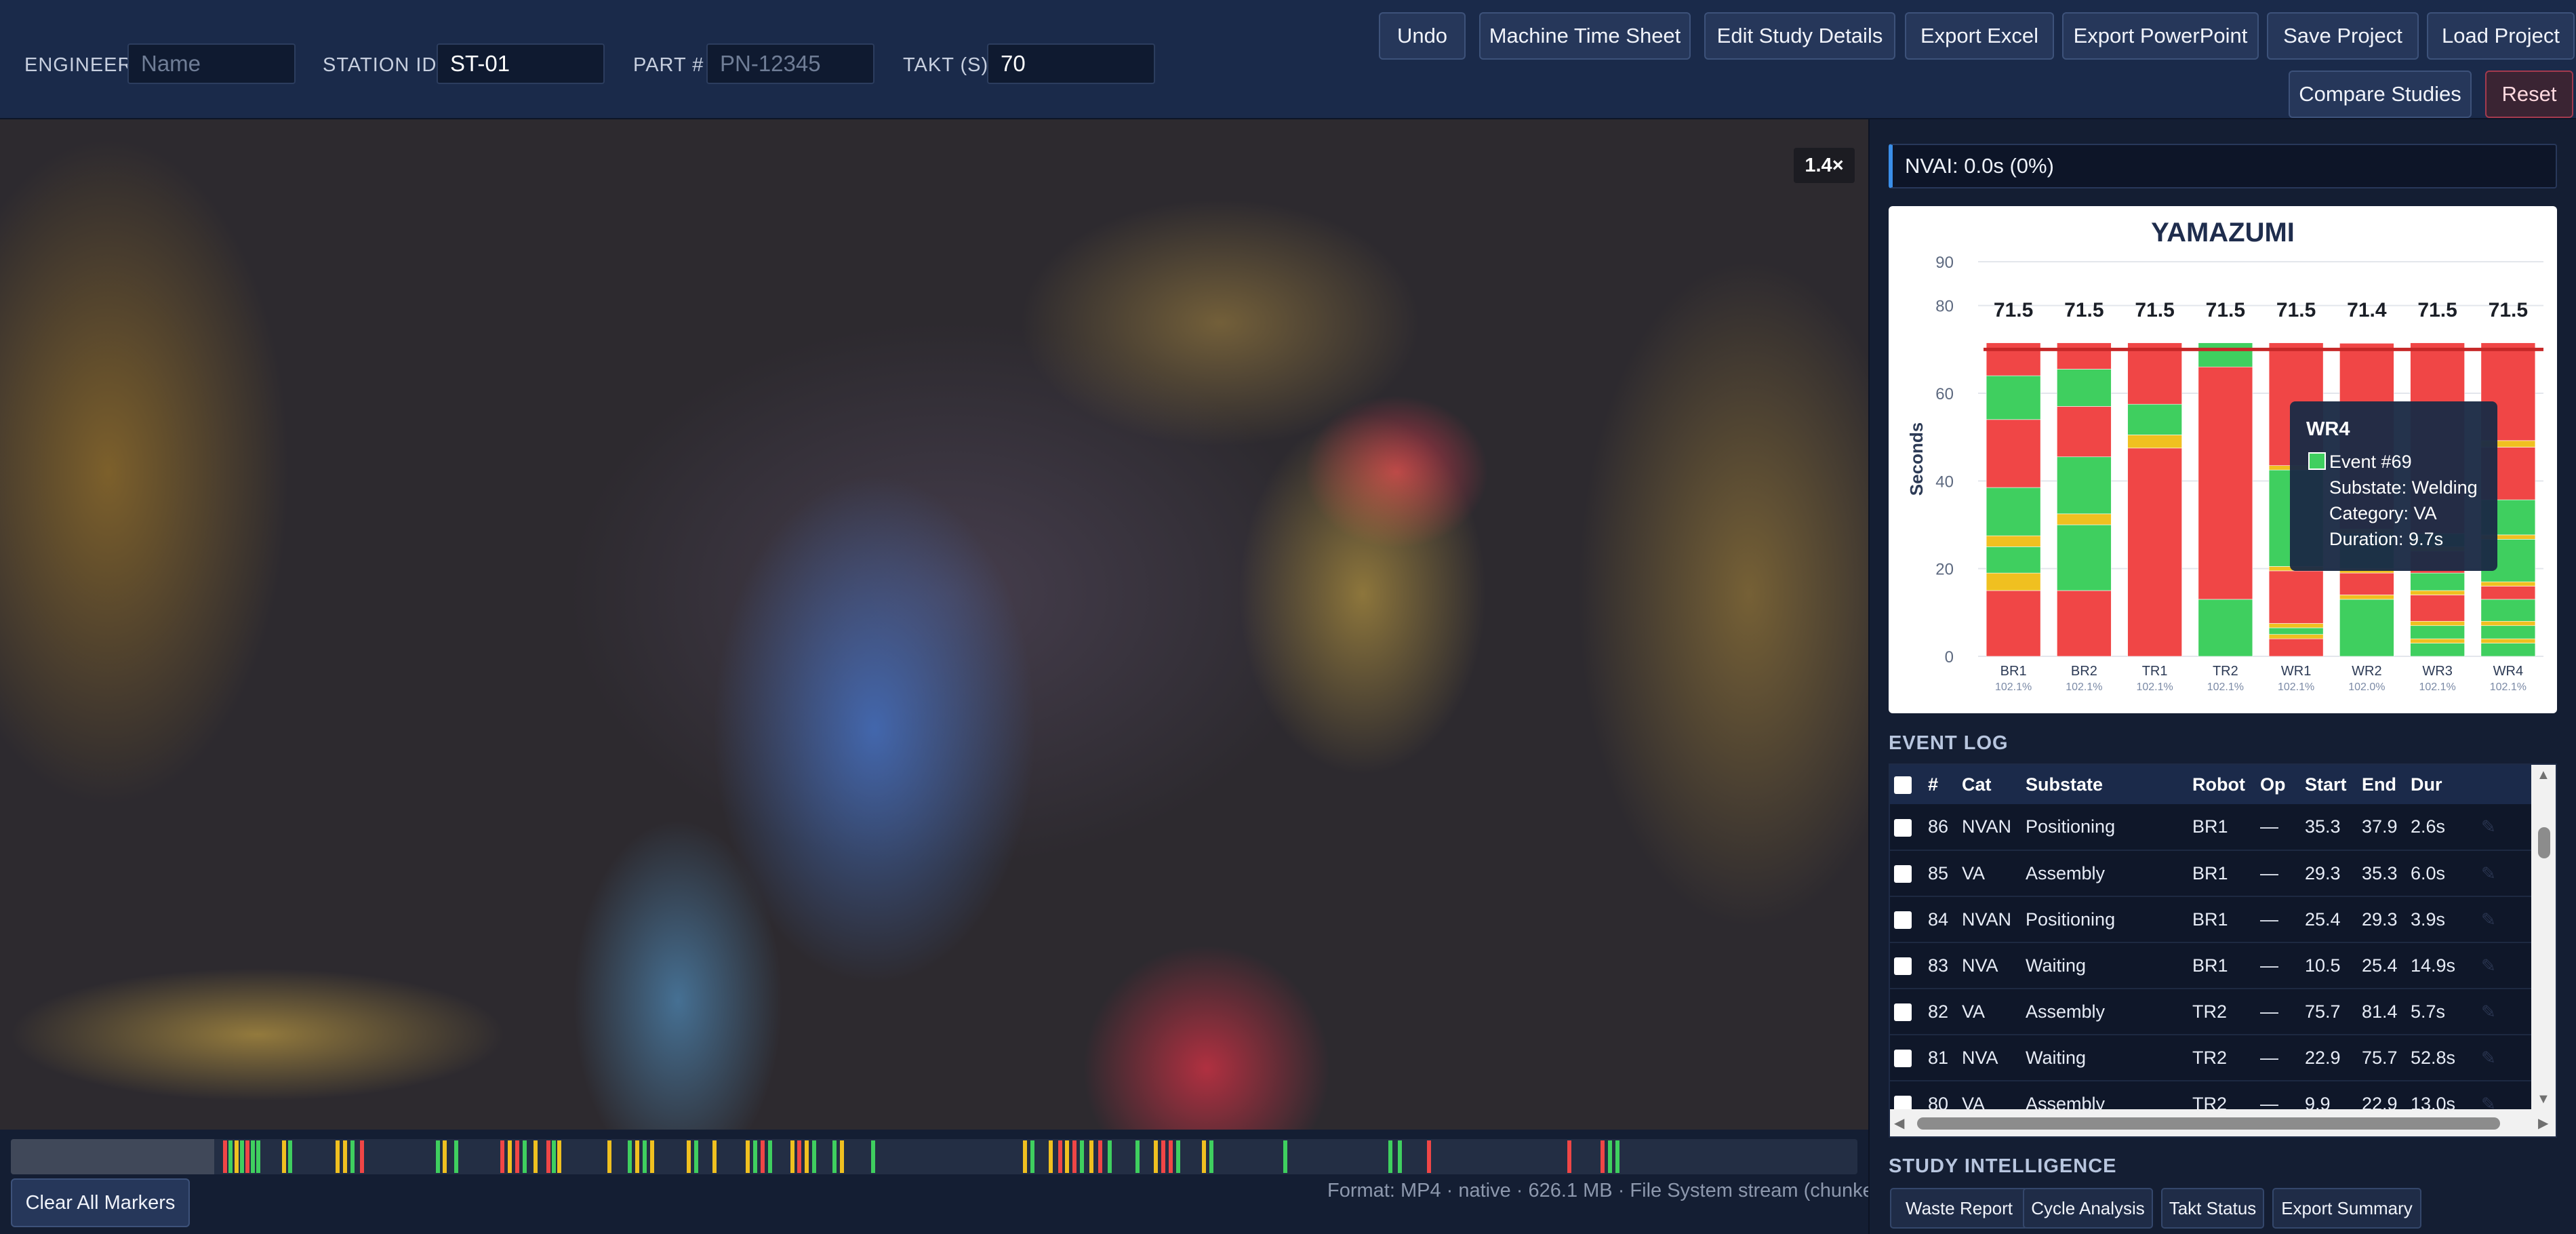  Describe the element at coordinates (2278, 785) in the screenshot. I see `col-op: Op` at that location.